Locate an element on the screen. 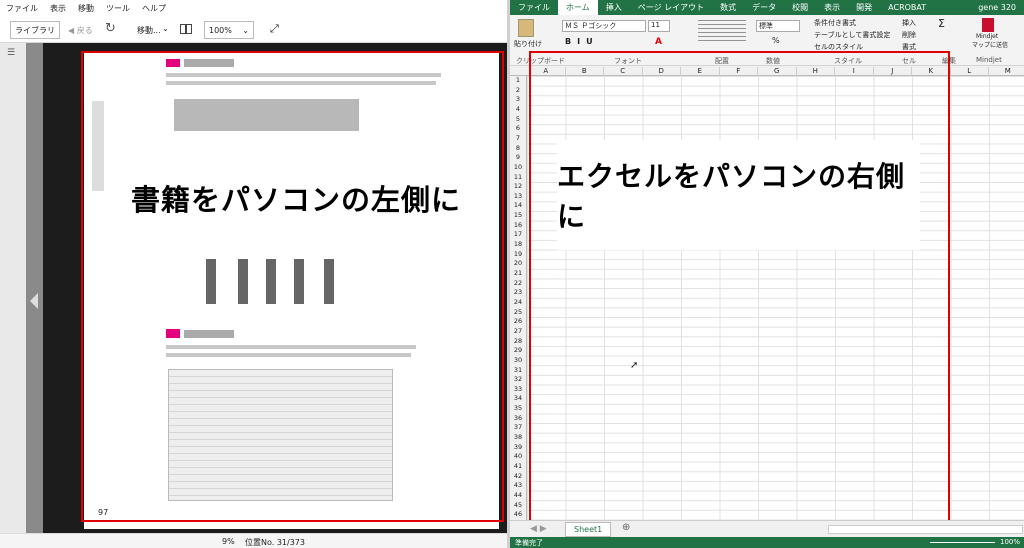 The image size is (1024, 548). row-header: 33 is located at coordinates (518, 390).